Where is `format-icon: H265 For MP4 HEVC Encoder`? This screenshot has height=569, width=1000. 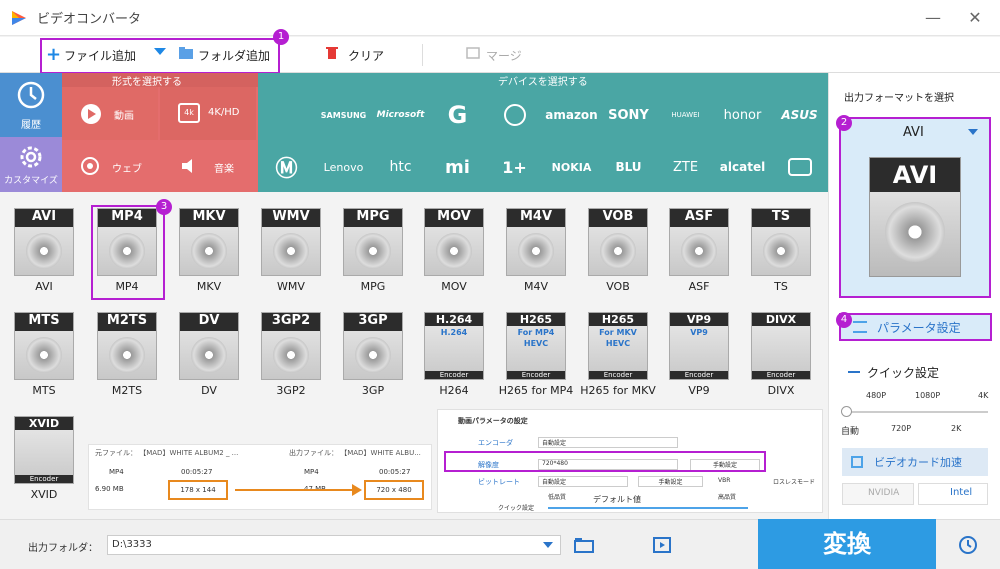 format-icon: H265 For MP4 HEVC Encoder is located at coordinates (536, 346).